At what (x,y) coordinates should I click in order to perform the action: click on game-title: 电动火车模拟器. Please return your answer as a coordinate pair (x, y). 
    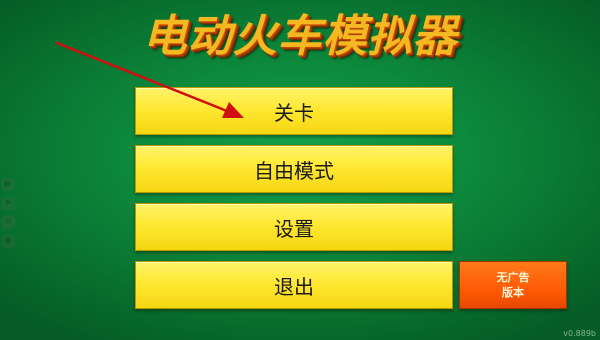
    Looking at the image, I should click on (300, 36).